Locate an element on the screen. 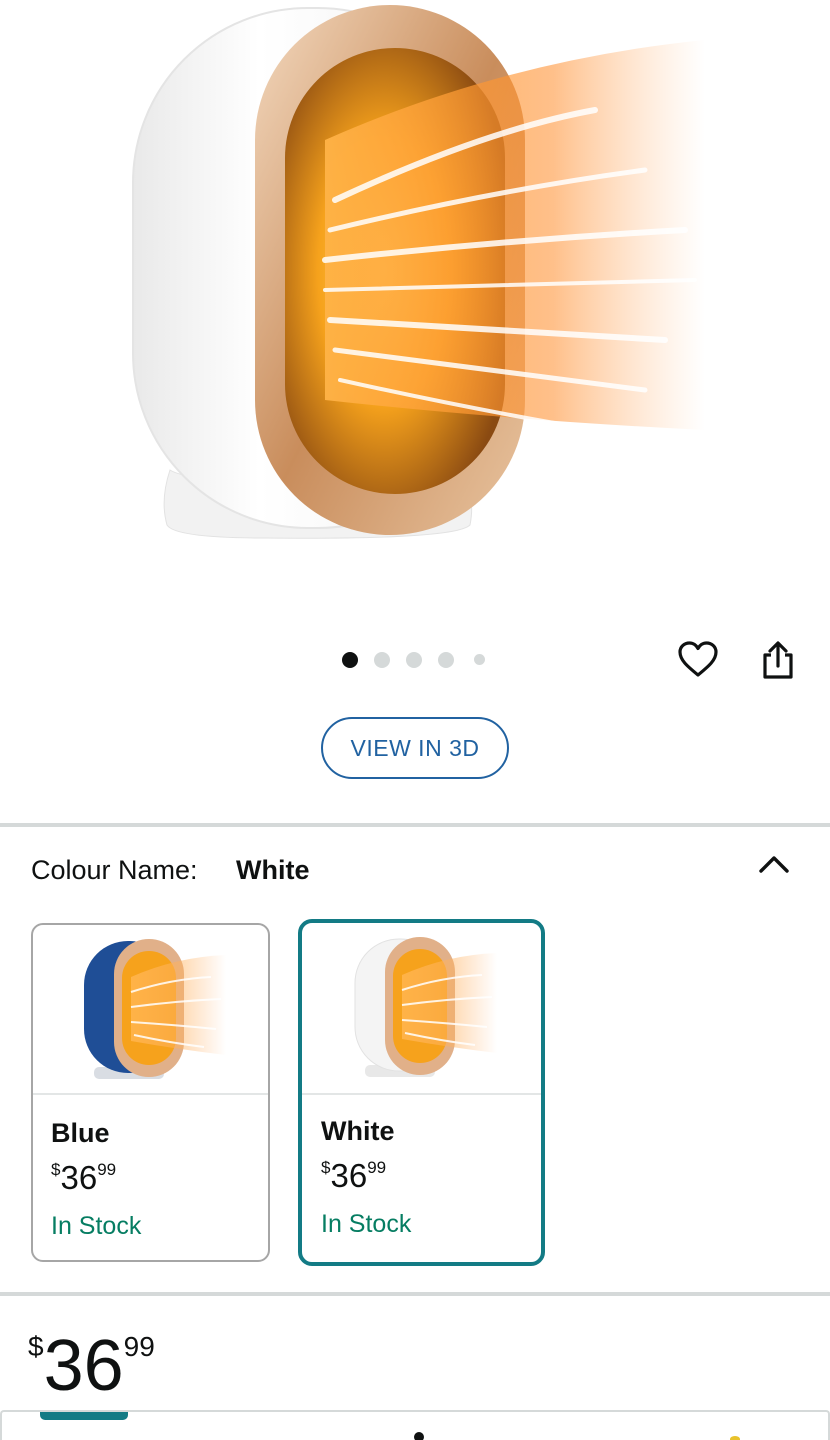 This screenshot has height=1440, width=830. share-icon is located at coordinates (778, 660).